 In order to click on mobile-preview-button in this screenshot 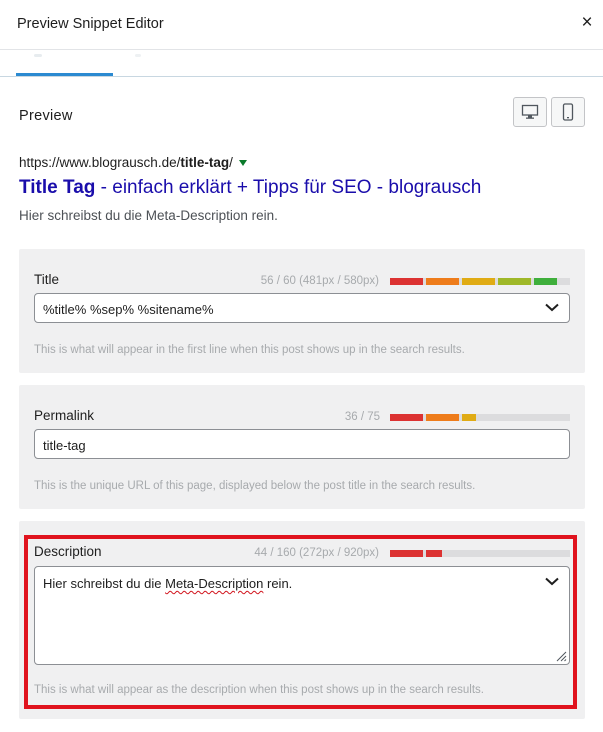, I will do `click(568, 112)`.